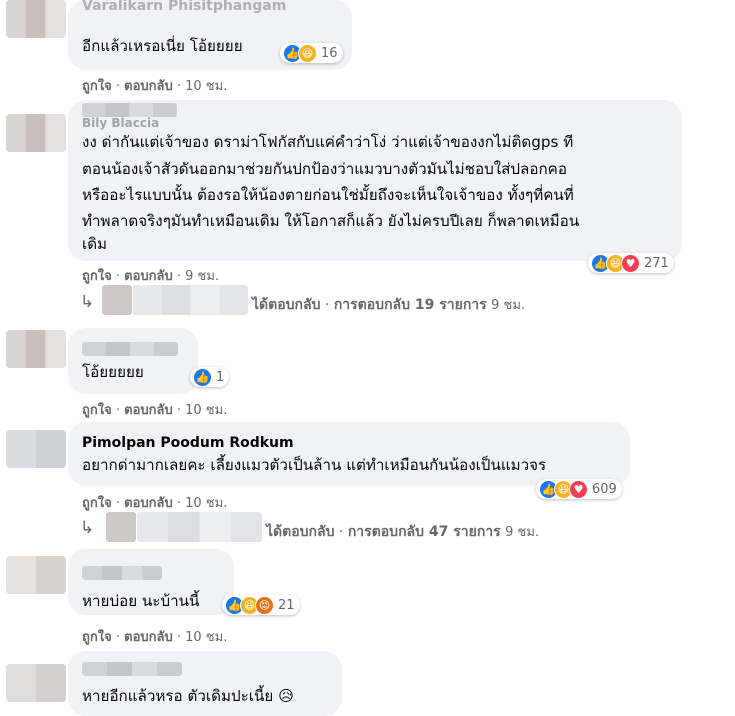 The width and height of the screenshot is (735, 716). Describe the element at coordinates (402, 532) in the screenshot. I see `view-replies-link: ได้ตอบกลับ · การตอบกลับ 47 รายการ 9 ชม.` at that location.